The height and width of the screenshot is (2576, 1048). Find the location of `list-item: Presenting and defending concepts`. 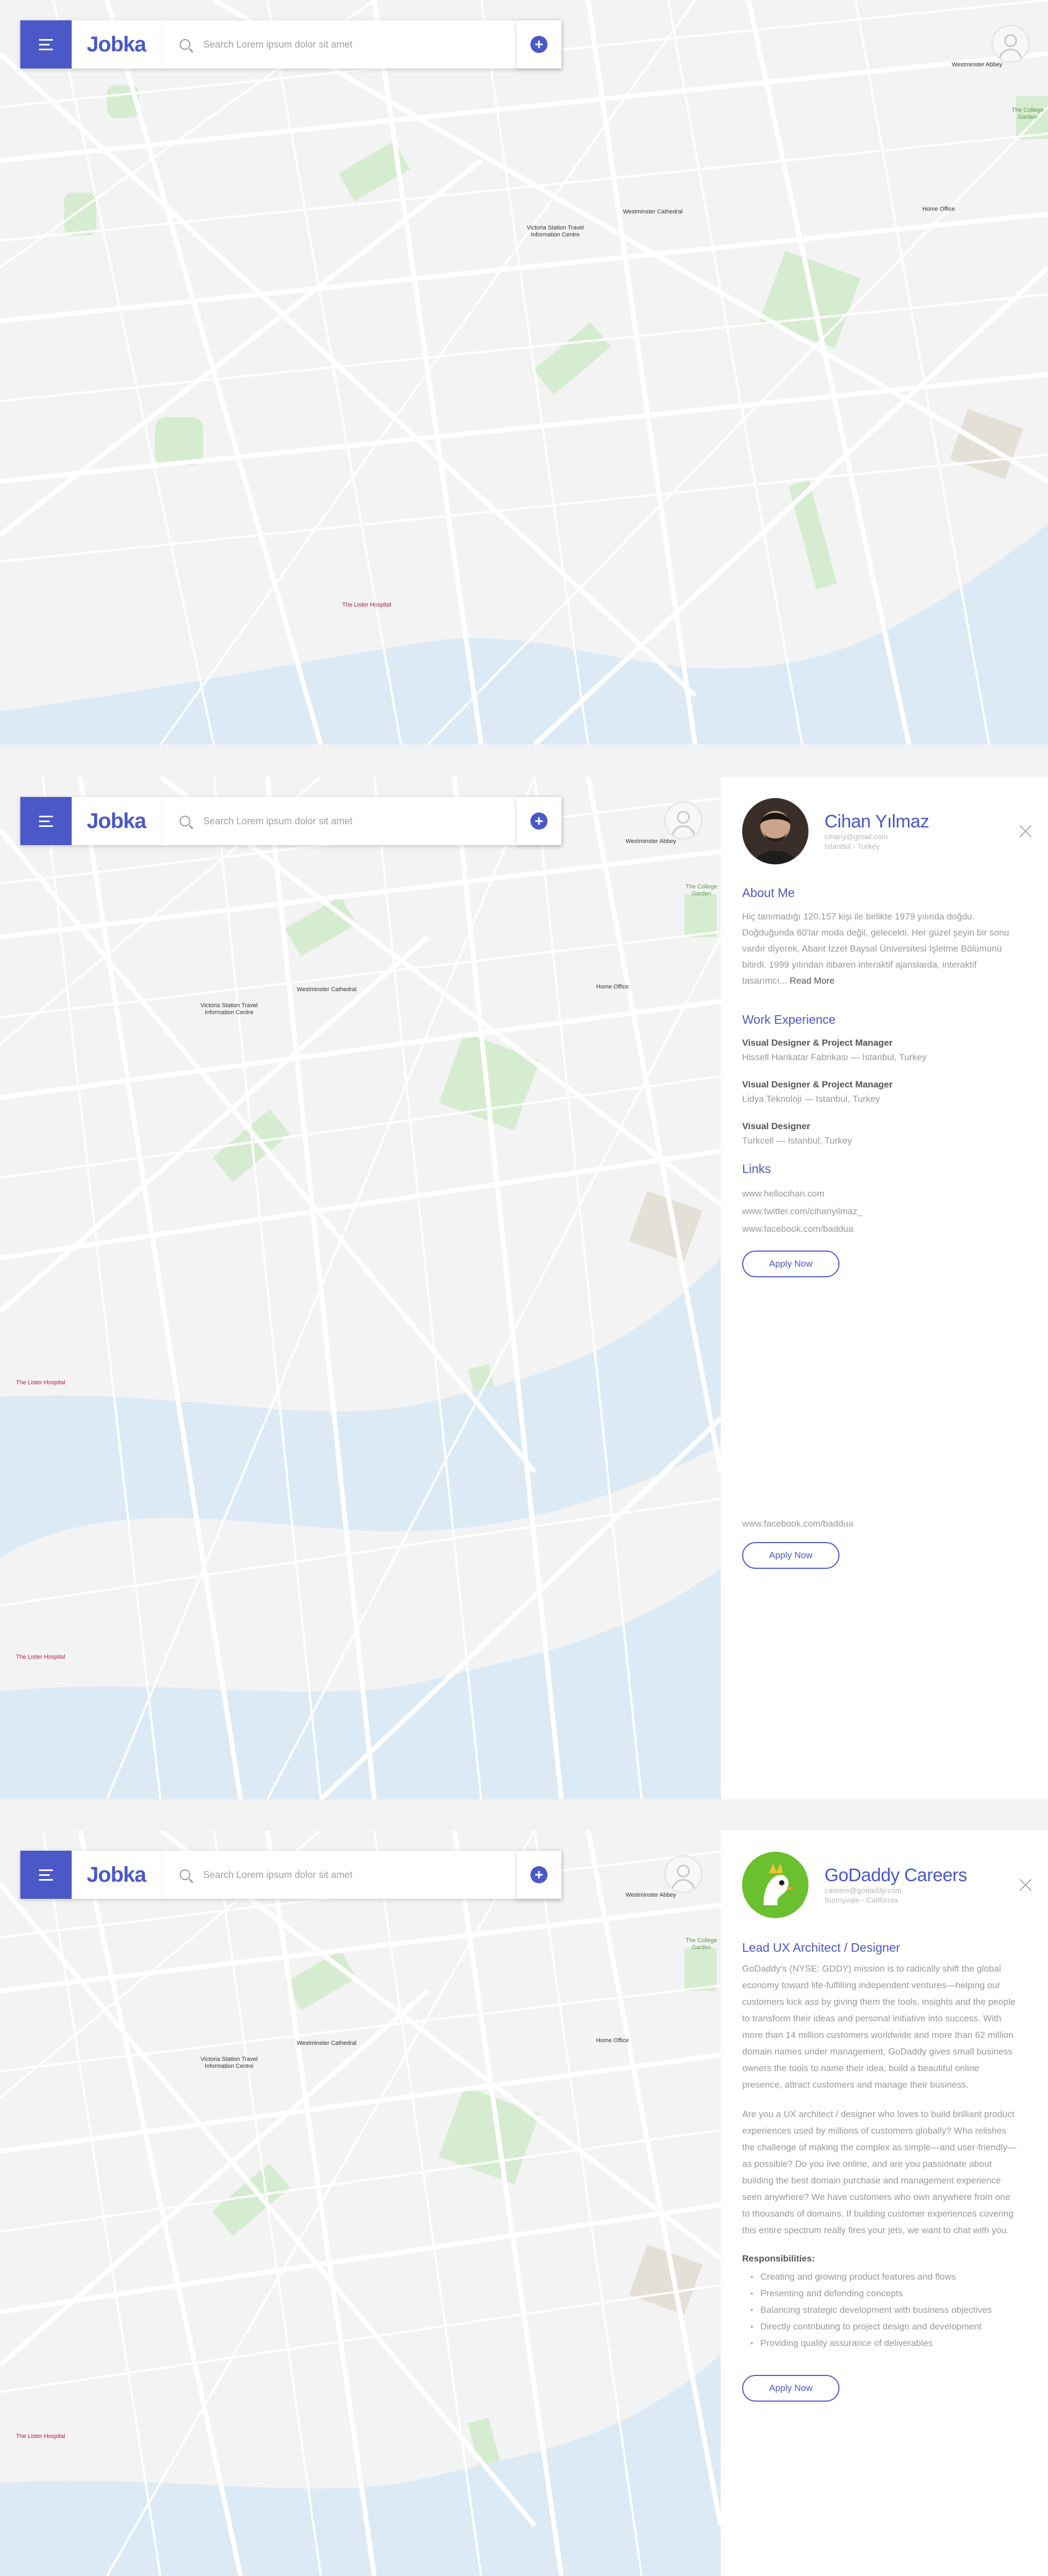

list-item: Presenting and defending concepts is located at coordinates (880, 2293).